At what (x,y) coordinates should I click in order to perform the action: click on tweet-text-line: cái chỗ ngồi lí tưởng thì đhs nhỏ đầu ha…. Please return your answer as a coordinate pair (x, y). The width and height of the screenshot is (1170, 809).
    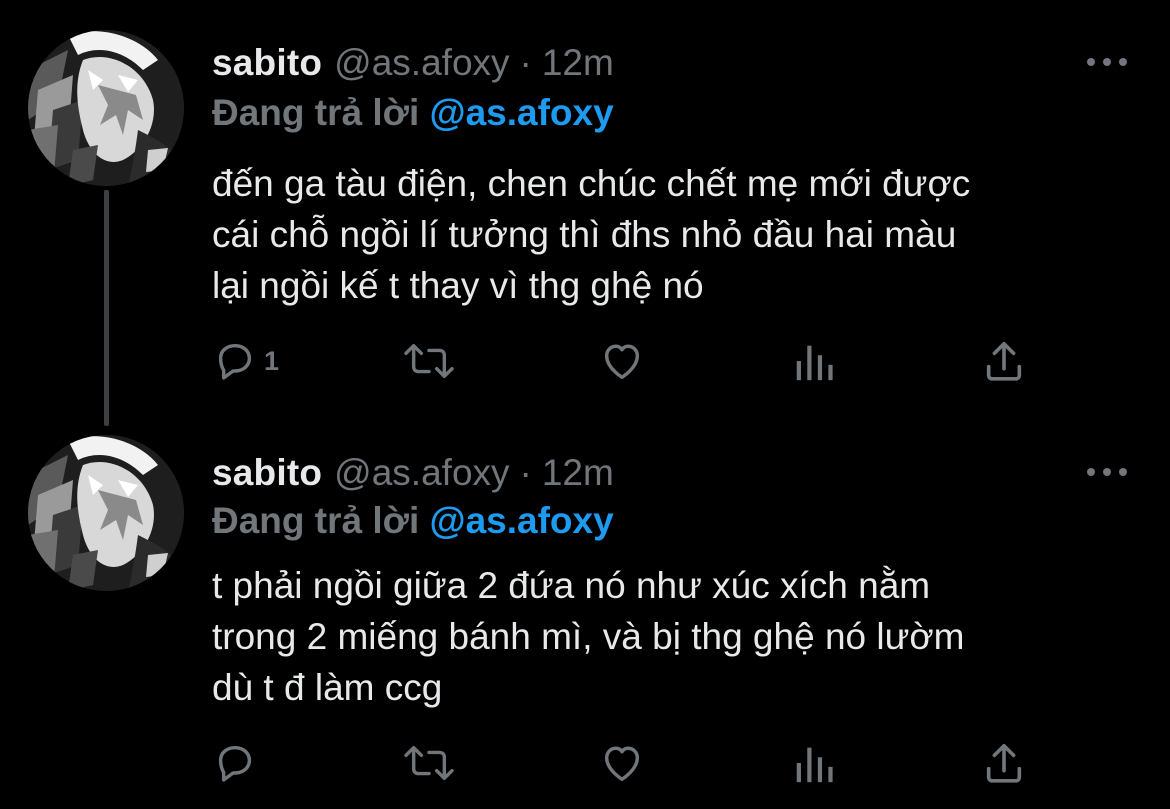
    Looking at the image, I should click on (584, 234).